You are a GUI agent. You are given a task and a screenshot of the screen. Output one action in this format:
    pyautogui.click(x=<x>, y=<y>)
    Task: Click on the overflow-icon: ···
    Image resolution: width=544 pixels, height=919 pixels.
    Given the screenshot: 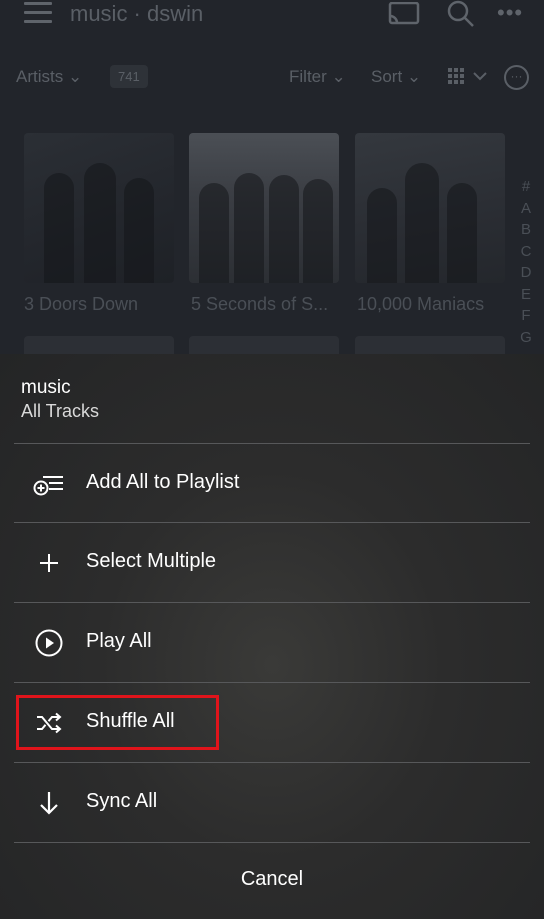 What is the action you would take?
    pyautogui.click(x=516, y=77)
    